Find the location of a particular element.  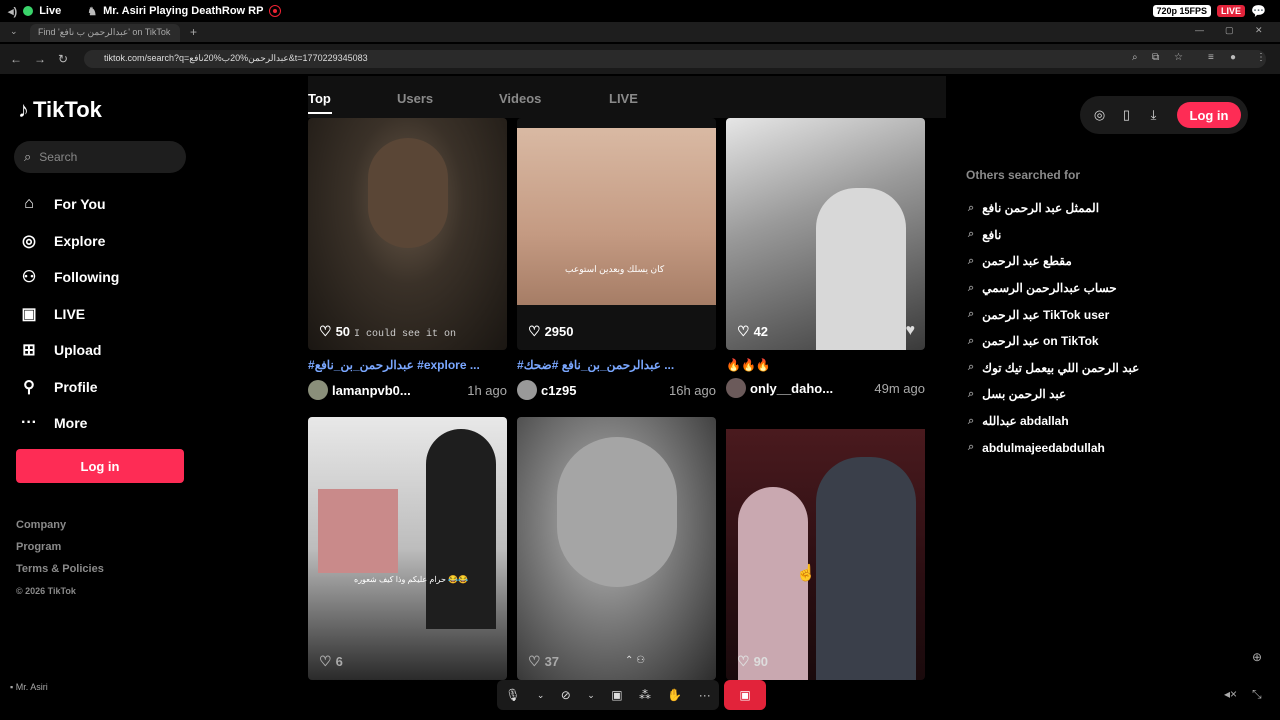

nav-item-profile: ⚲ Profile is located at coordinates (108, 387).